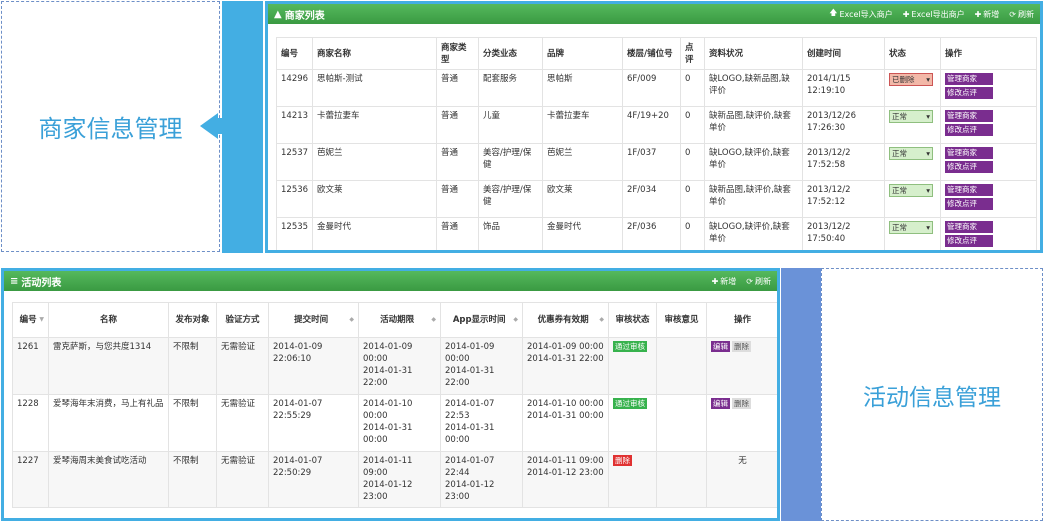 This screenshot has width=1045, height=523. I want to click on col-header: 活动期限 ◆, so click(399, 320).